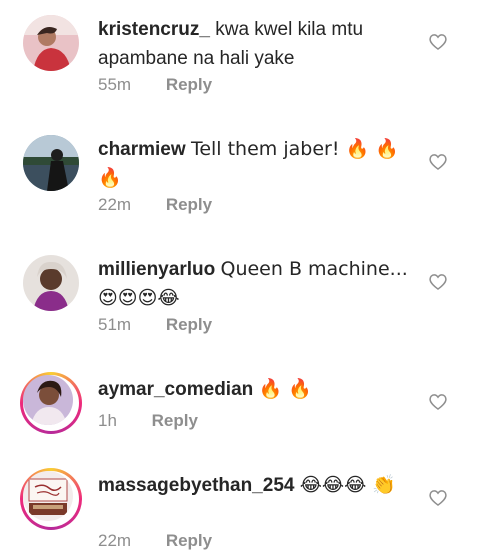 This screenshot has height=553, width=480. What do you see at coordinates (155, 85) in the screenshot?
I see `comment-meta: 55m Reply` at bounding box center [155, 85].